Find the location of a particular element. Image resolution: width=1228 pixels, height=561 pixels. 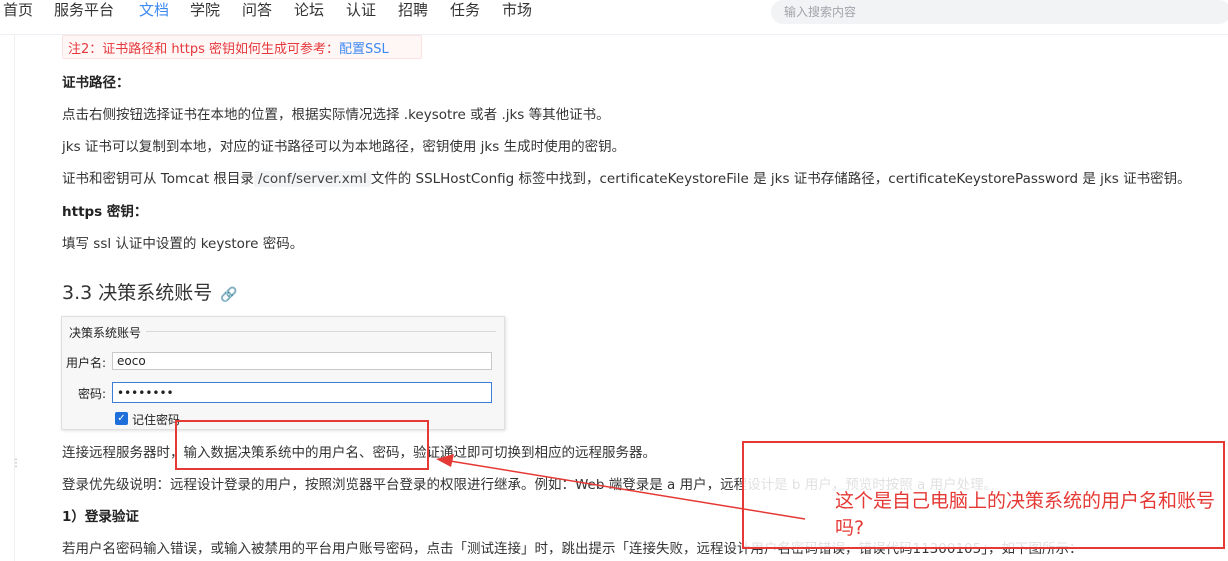

username-label: 用户名: is located at coordinates (86, 363).